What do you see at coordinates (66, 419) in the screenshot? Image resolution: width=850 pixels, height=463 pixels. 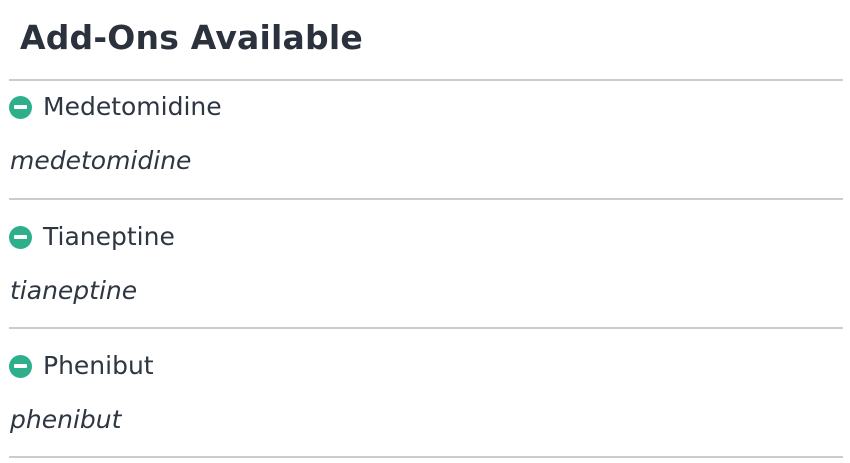 I see `addon-generic-name: phenibut` at bounding box center [66, 419].